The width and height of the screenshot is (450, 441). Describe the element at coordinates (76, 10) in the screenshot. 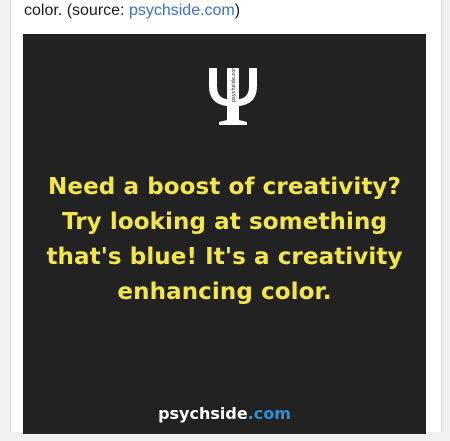

I see `caption-prefix: color. (source:` at that location.